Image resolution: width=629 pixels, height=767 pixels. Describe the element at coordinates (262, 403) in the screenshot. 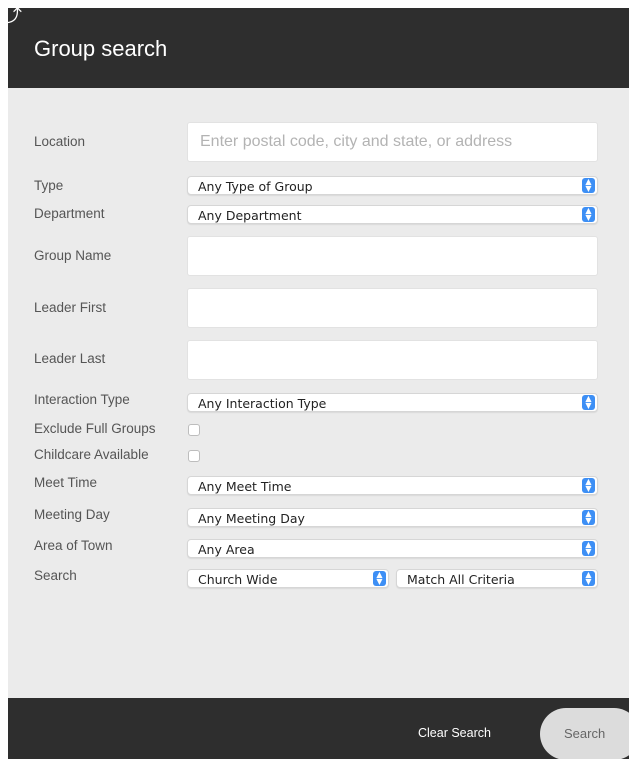

I see `interaction-type-select-value: Any Interaction Type` at that location.